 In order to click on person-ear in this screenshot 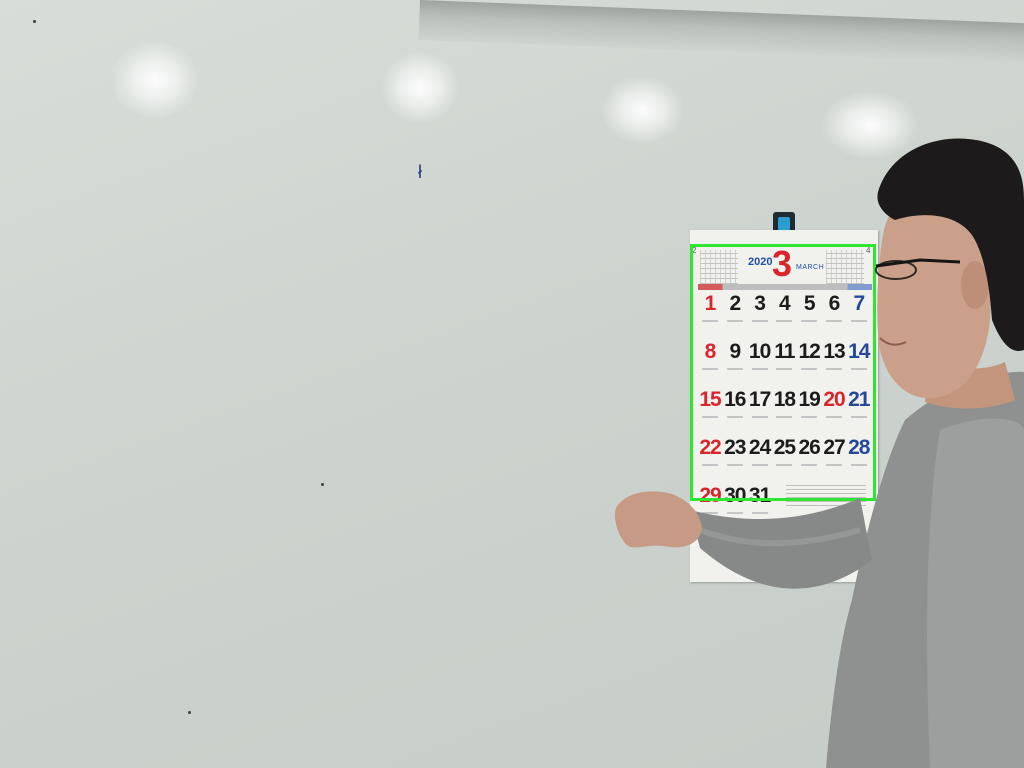, I will do `click(975, 285)`.